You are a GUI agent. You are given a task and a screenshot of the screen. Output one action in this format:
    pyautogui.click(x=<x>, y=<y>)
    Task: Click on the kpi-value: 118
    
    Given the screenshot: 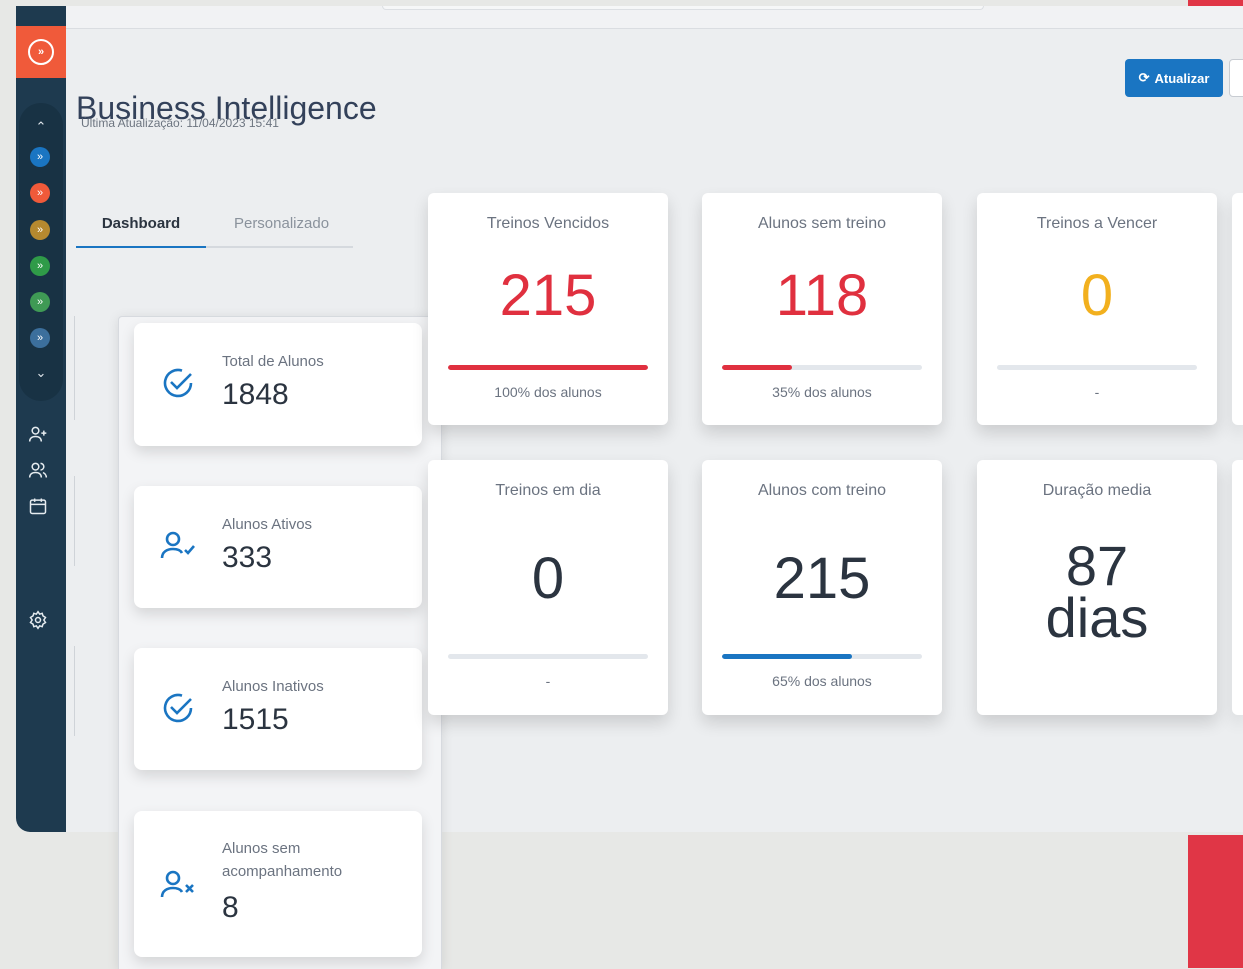 What is the action you would take?
    pyautogui.click(x=822, y=295)
    